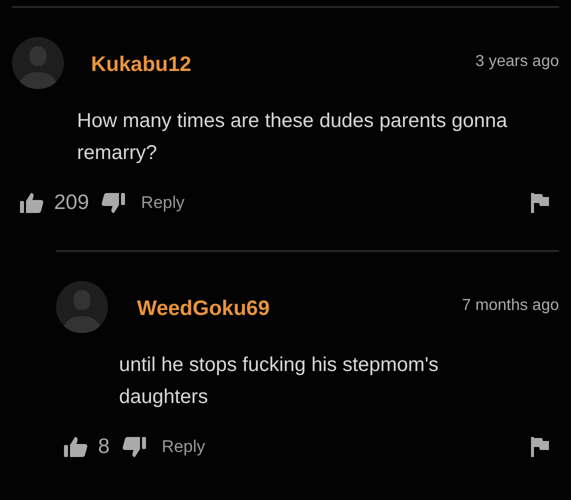  I want to click on username: WeedGoku69, so click(203, 309).